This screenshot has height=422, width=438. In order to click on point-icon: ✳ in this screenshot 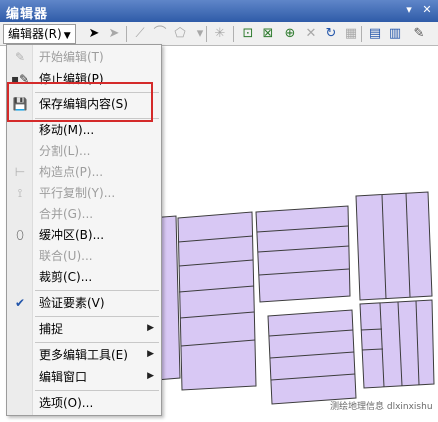, I will do `click(220, 34)`.